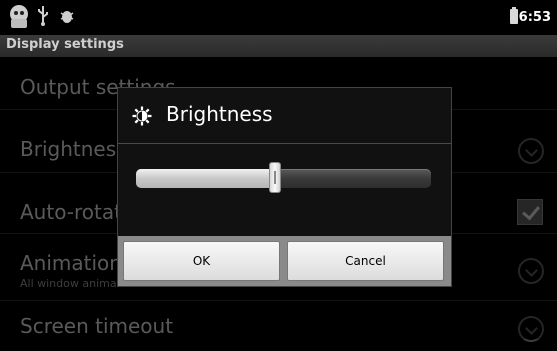  What do you see at coordinates (205, 178) in the screenshot?
I see `slider-fill` at bounding box center [205, 178].